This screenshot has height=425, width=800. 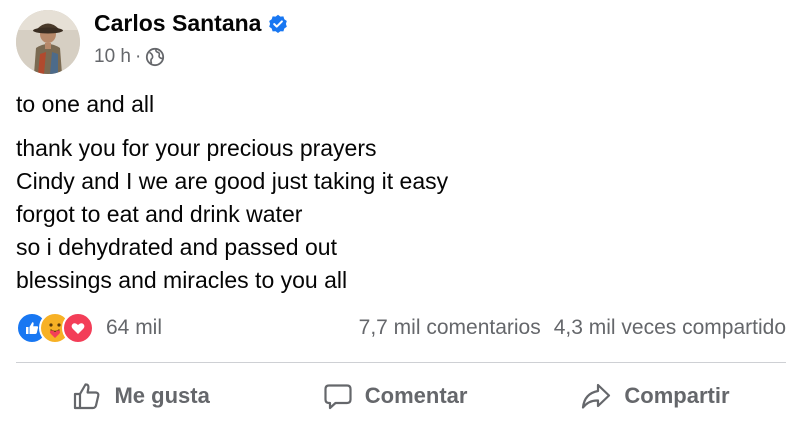 What do you see at coordinates (55, 328) in the screenshot?
I see `reaction-icons` at bounding box center [55, 328].